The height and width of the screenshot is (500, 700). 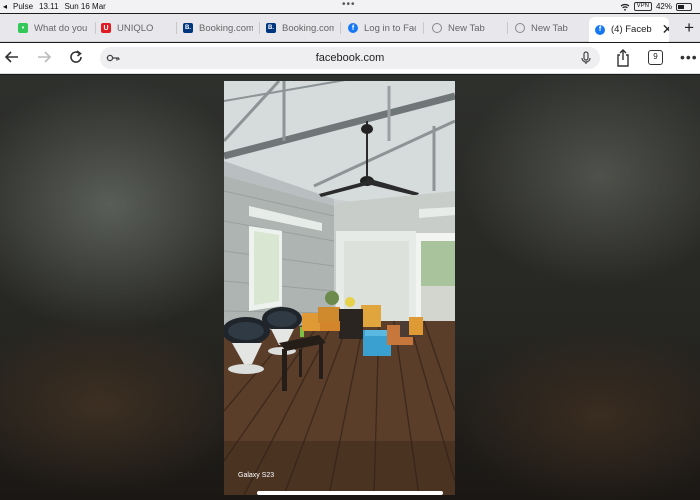 I want to click on tab-label: UNIQLO, so click(x=135, y=28).